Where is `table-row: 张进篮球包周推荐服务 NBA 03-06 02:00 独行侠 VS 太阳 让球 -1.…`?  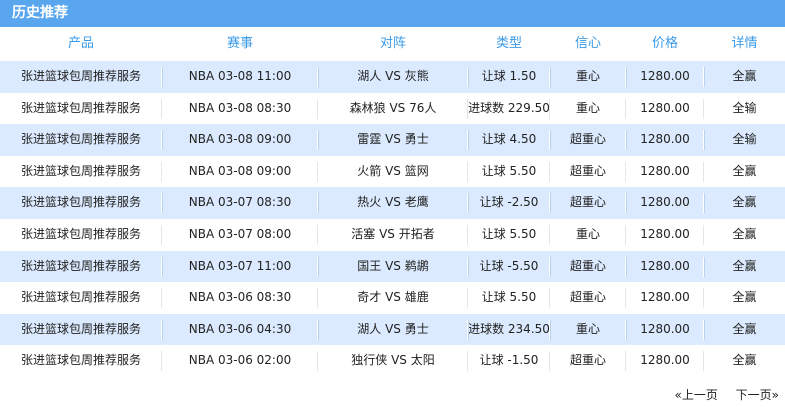
table-row: 张进篮球包周推荐服务 NBA 03-06 02:00 独行侠 VS 太阳 让球 -1.… is located at coordinates (392, 361).